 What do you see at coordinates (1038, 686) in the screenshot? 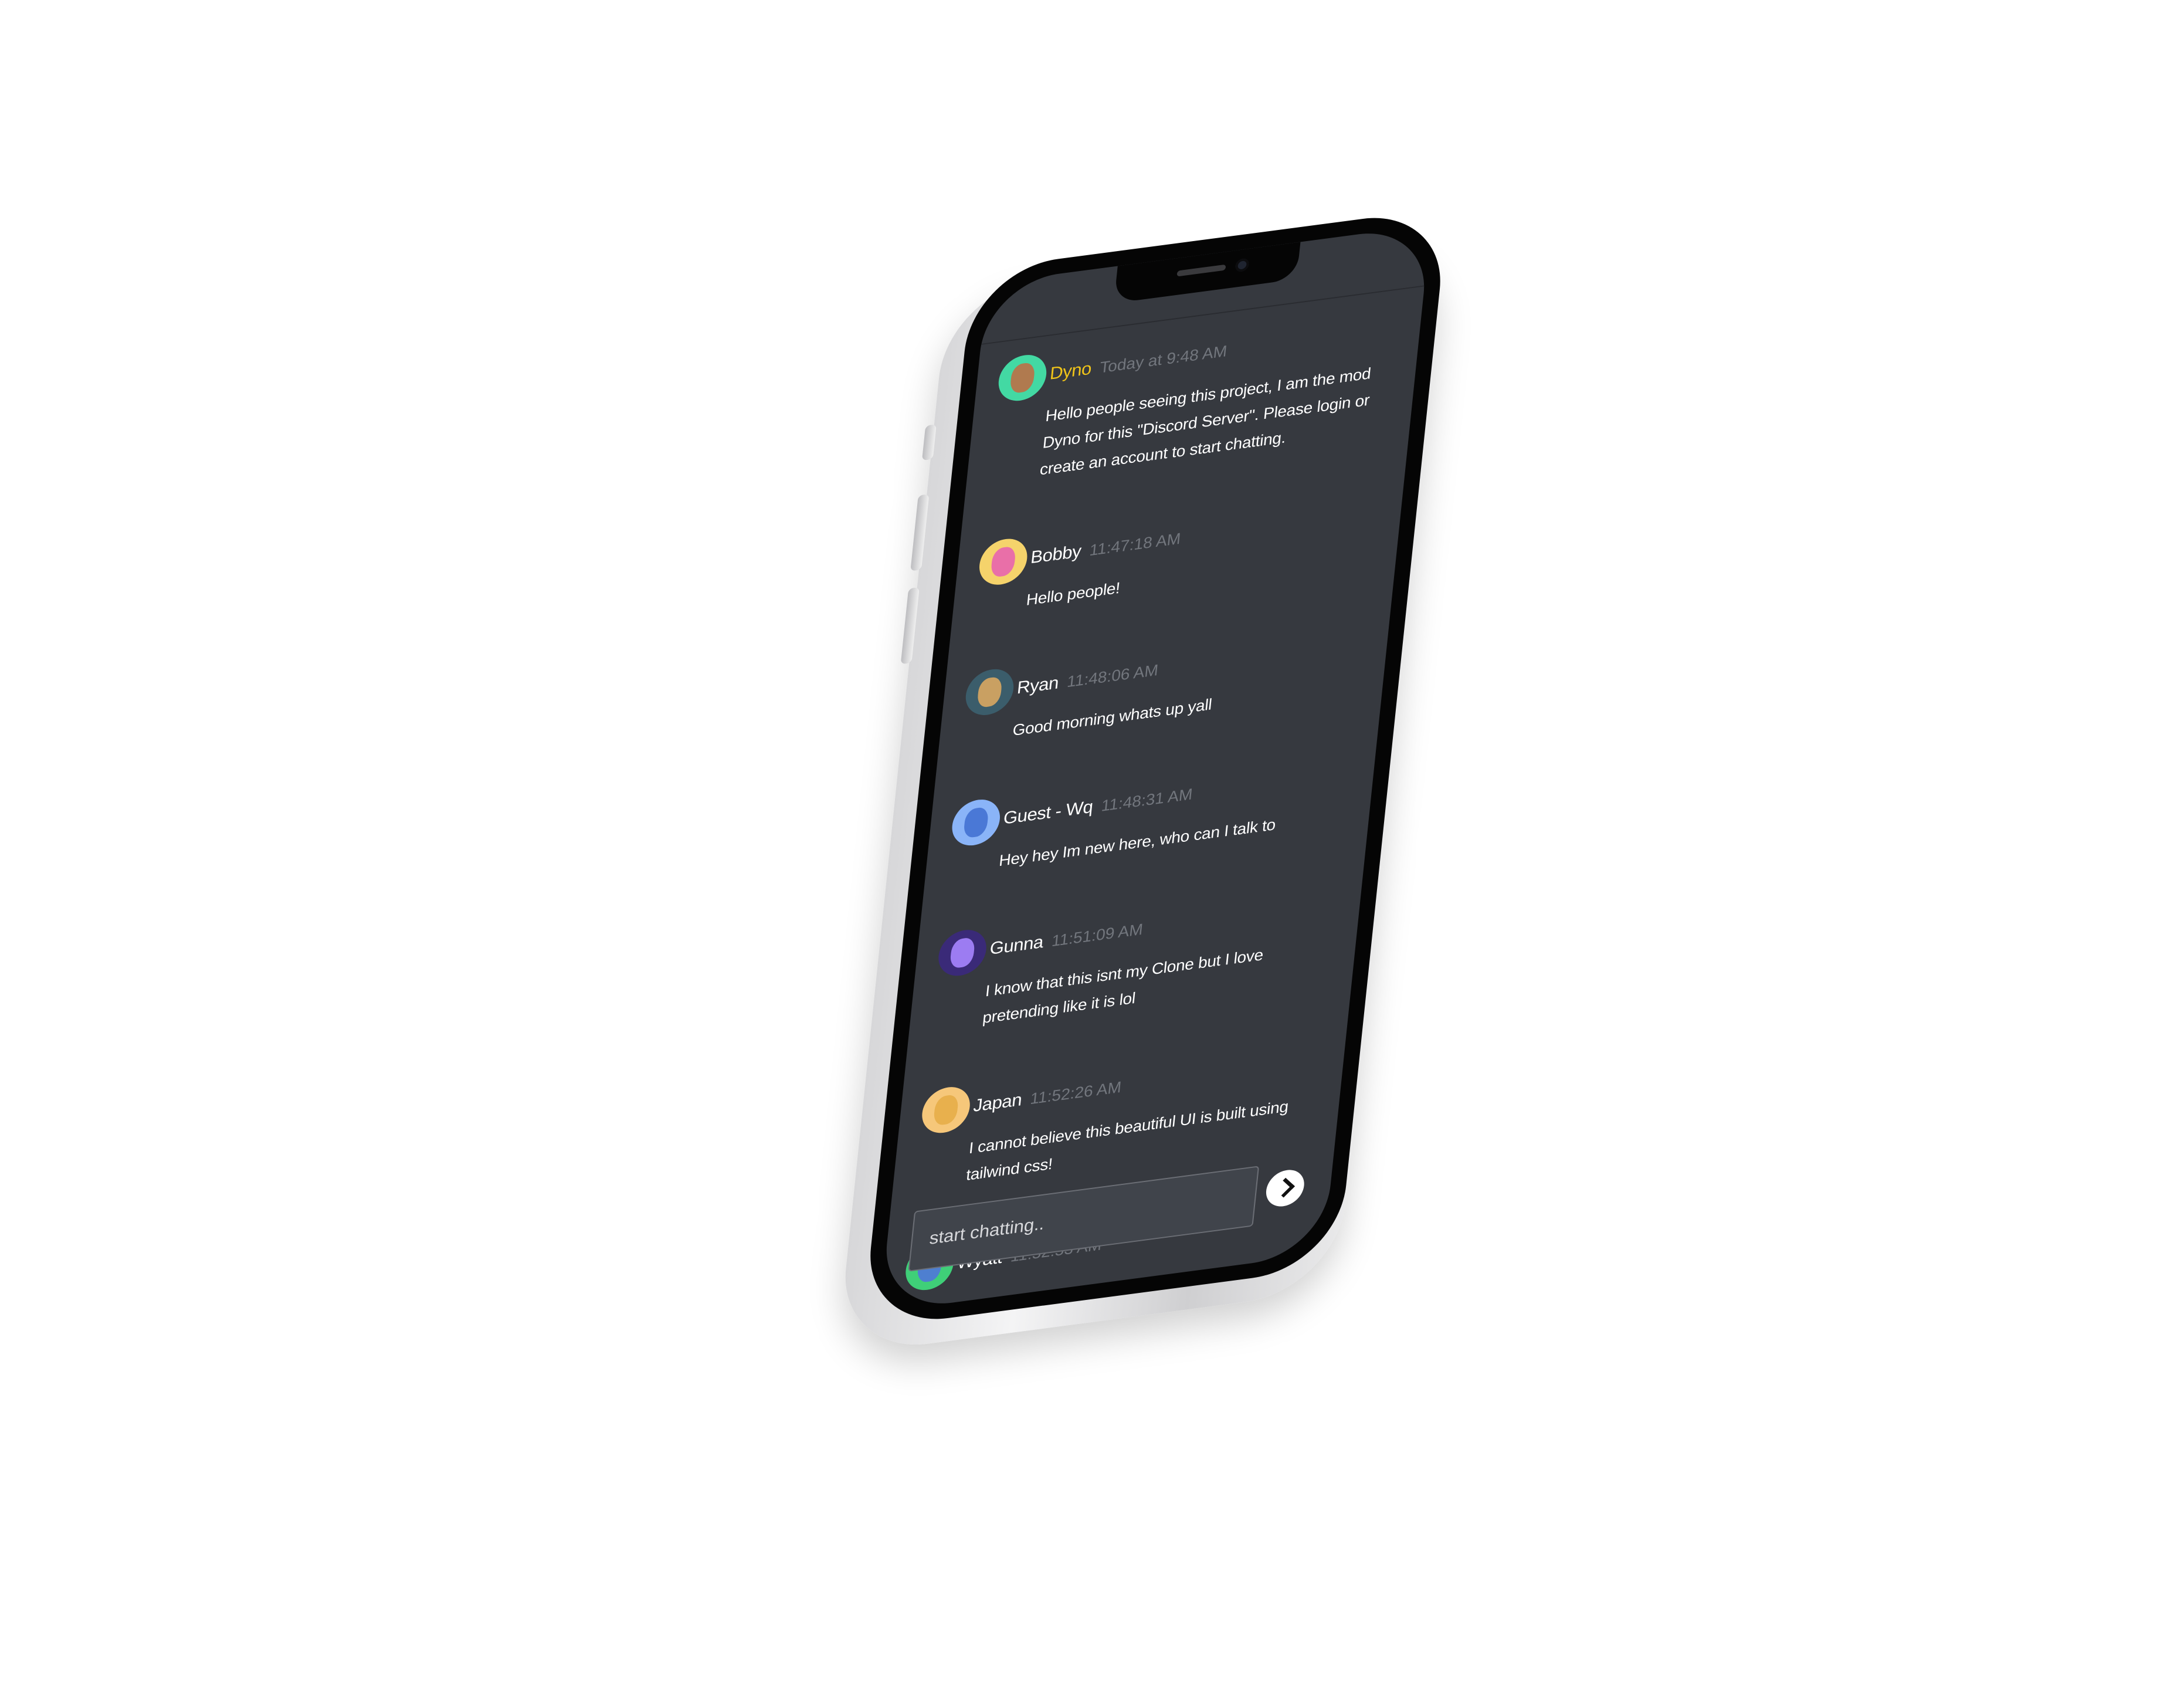
I see `username: Ryan` at bounding box center [1038, 686].